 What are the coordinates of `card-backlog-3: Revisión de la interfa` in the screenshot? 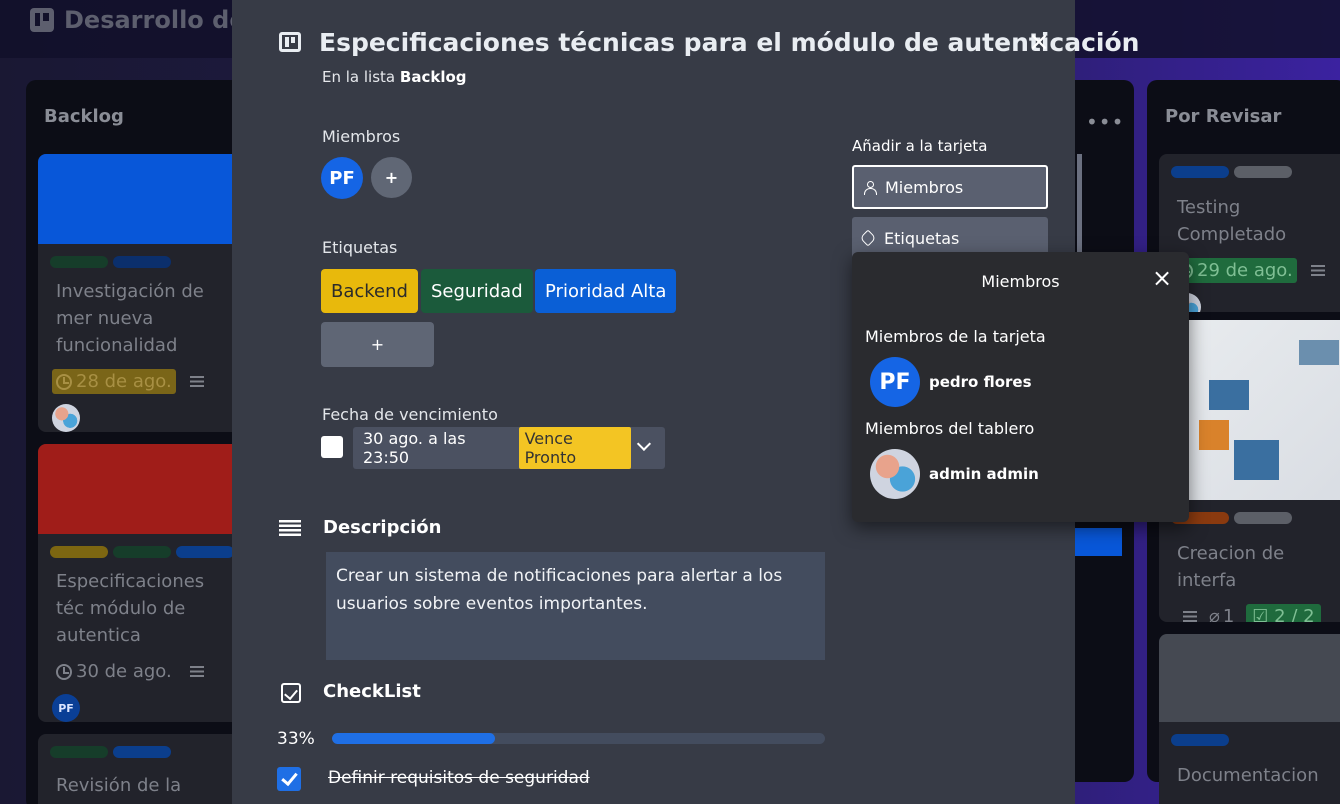 It's located at (143, 769).